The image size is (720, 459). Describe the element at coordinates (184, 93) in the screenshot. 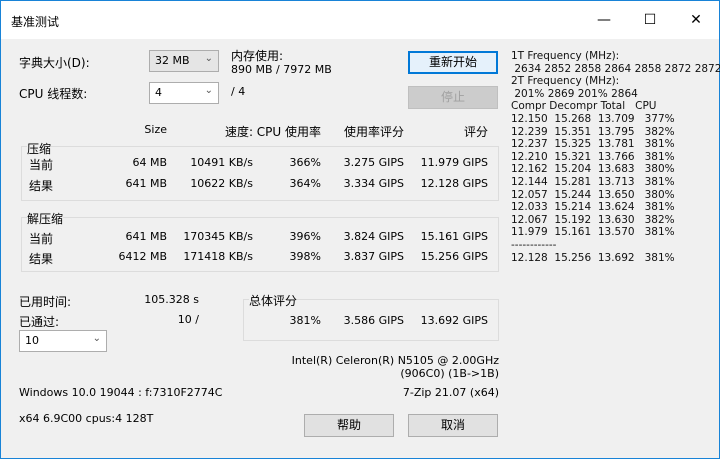

I see `threads-select: 4 ⌄` at that location.